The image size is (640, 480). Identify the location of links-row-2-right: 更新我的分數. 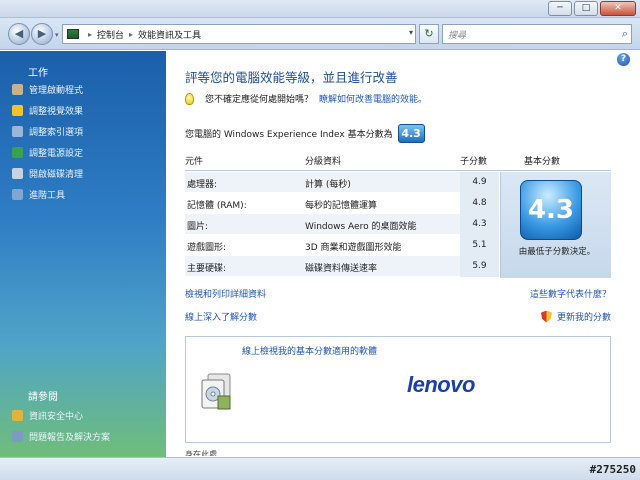
(575, 316).